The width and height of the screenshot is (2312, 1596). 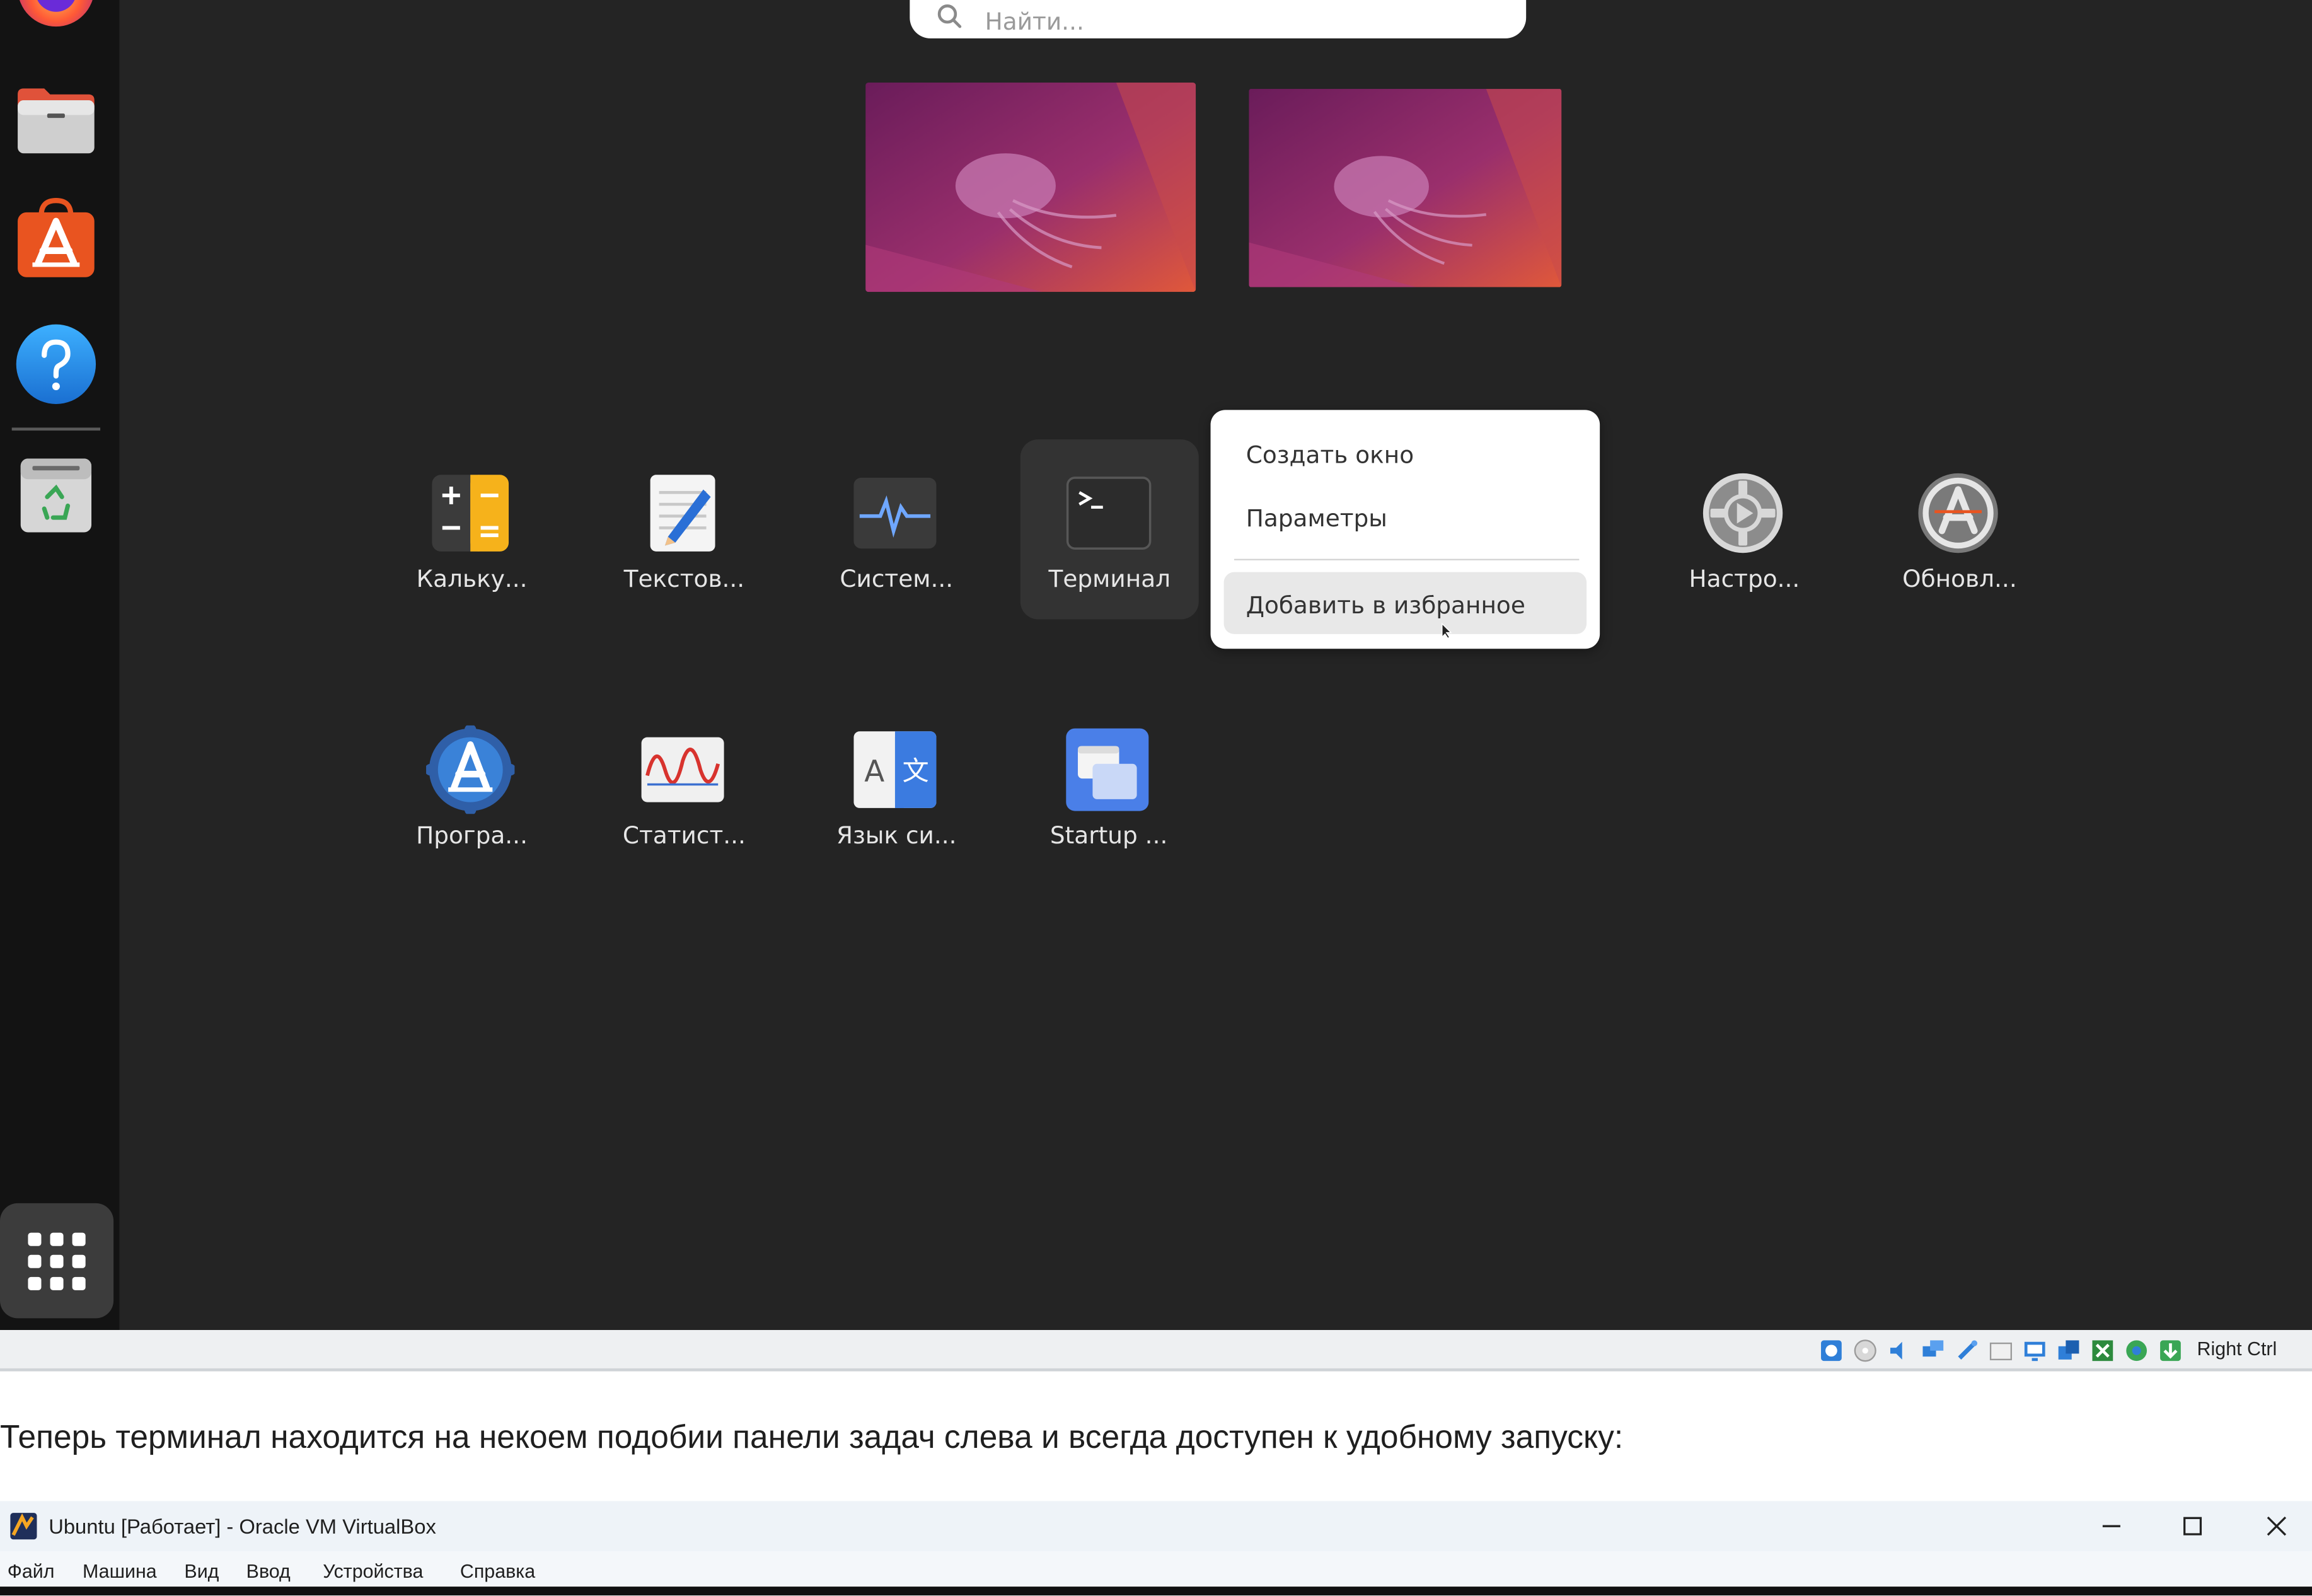 What do you see at coordinates (682, 513) in the screenshot?
I see `text-editor-icon` at bounding box center [682, 513].